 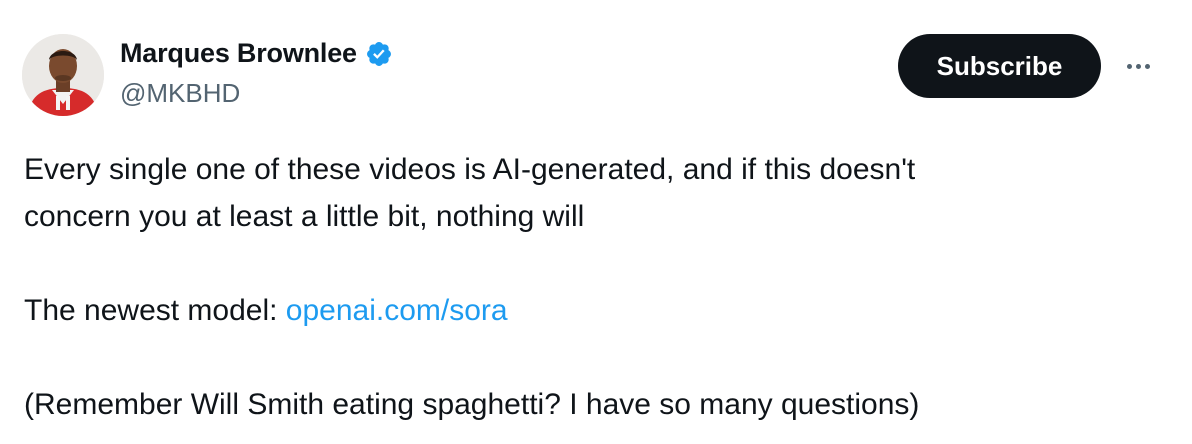 I want to click on more-options-button, so click(x=1138, y=66).